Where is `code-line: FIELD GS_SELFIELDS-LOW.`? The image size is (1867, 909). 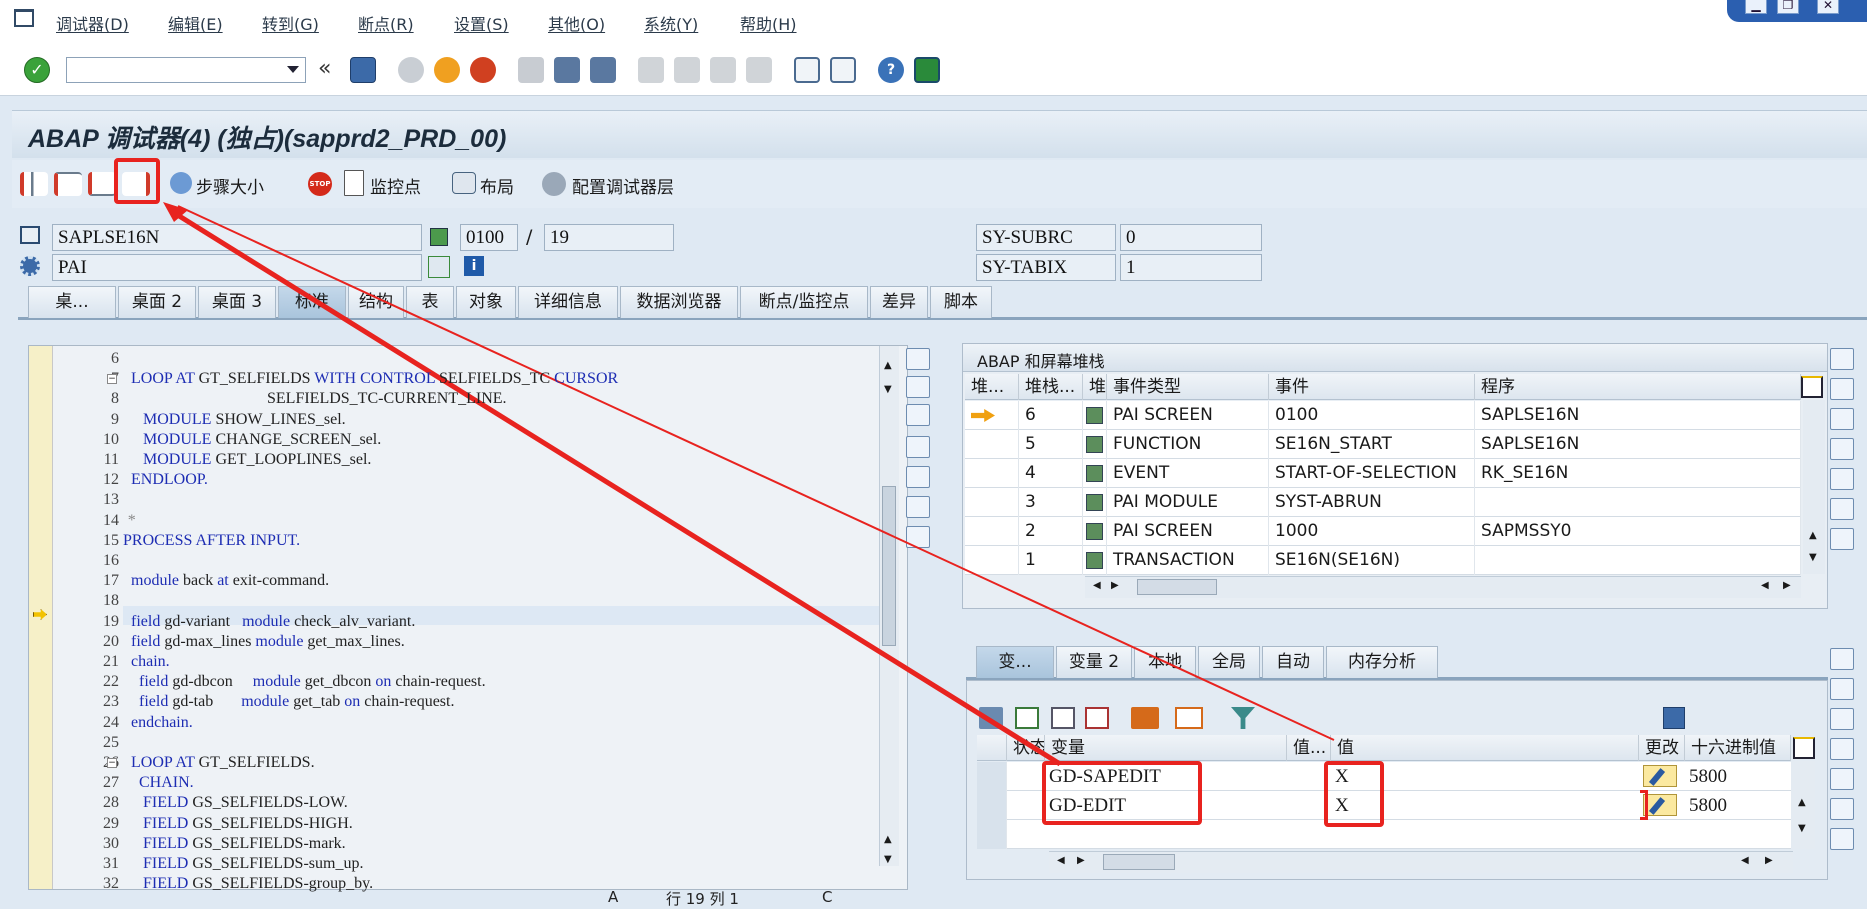 code-line: FIELD GS_SELFIELDS-LOW. is located at coordinates (235, 803).